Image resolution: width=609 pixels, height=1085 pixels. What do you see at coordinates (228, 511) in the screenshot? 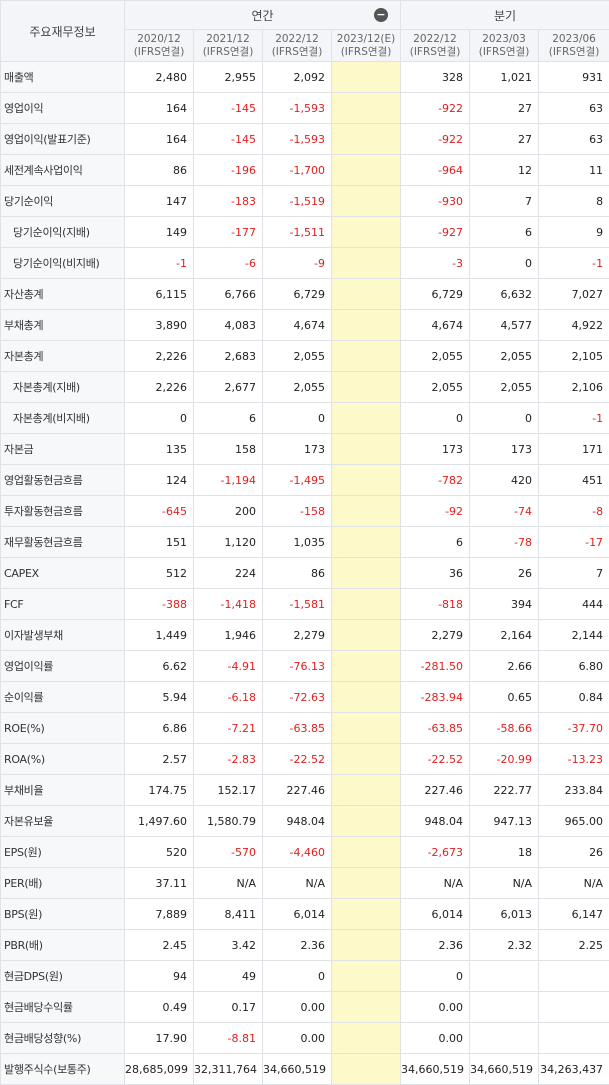
I see `value-cell: 200` at bounding box center [228, 511].